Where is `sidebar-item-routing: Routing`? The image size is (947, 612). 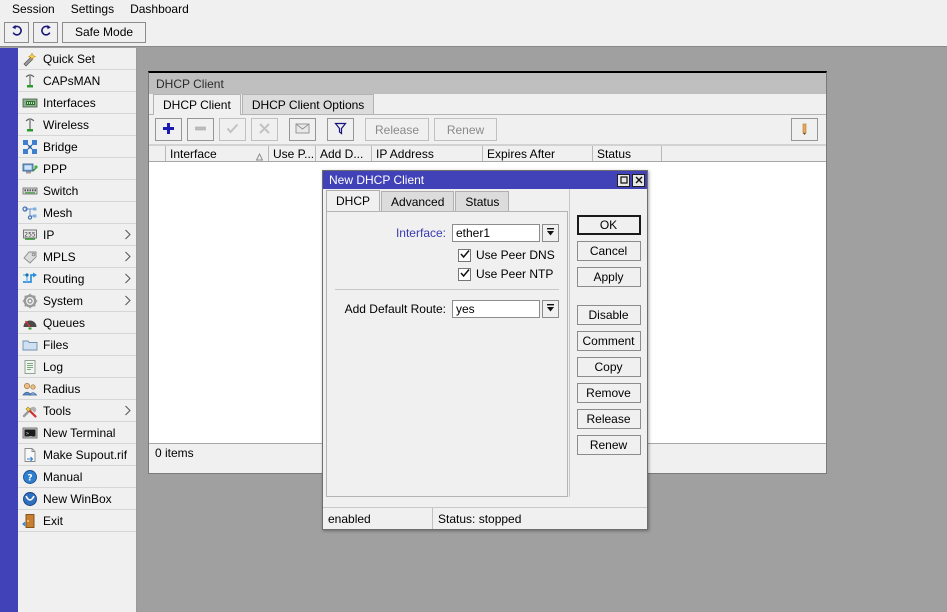
sidebar-item-routing: Routing is located at coordinates (77, 279).